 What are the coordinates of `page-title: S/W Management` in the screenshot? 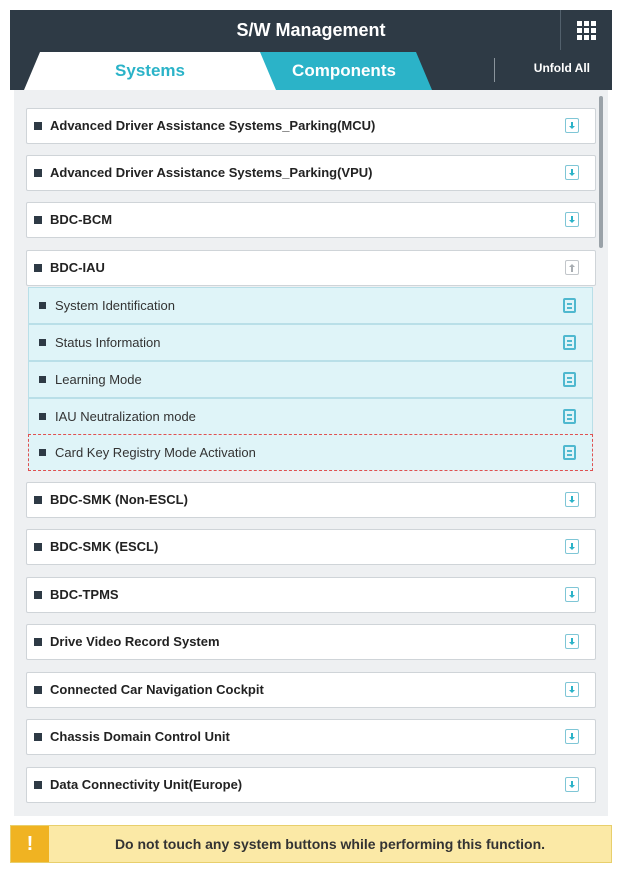 It's located at (311, 30).